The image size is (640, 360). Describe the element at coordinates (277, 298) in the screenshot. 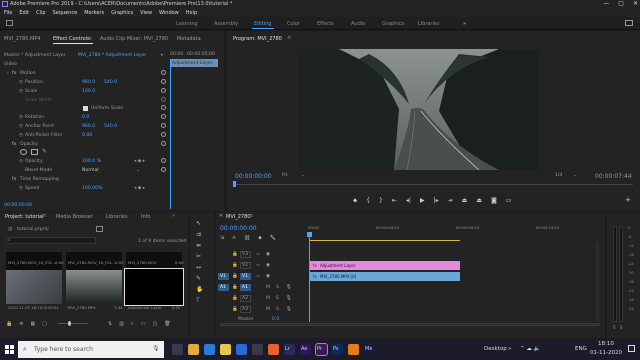

I see `track-a2-solo: S` at that location.